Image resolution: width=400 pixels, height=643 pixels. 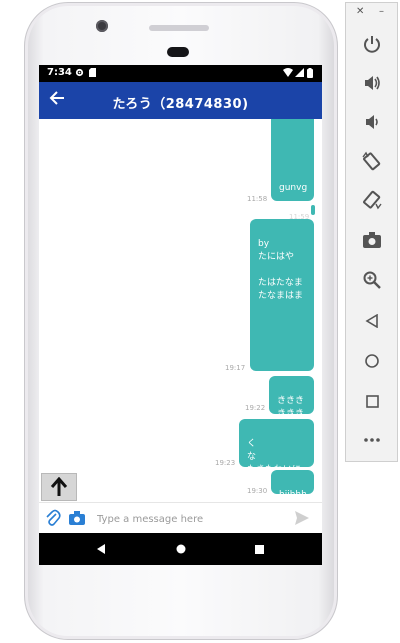 I want to click on status-bar: 7:34, so click(x=180, y=73).